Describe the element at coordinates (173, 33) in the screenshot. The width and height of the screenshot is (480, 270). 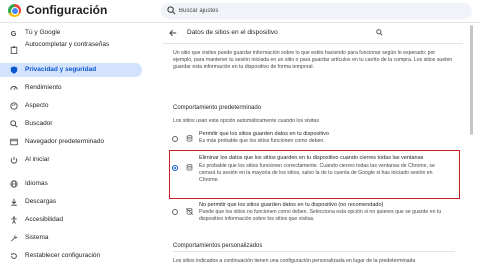
I see `back-arrow-icon` at that location.